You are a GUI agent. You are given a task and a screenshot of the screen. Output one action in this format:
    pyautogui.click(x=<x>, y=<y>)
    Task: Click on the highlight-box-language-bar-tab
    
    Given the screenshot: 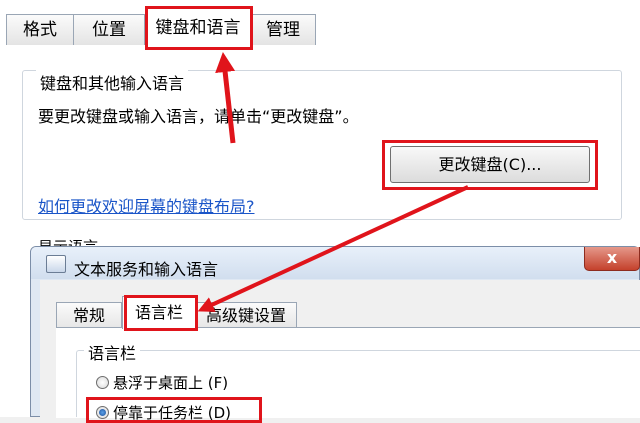 What is the action you would take?
    pyautogui.click(x=161, y=313)
    